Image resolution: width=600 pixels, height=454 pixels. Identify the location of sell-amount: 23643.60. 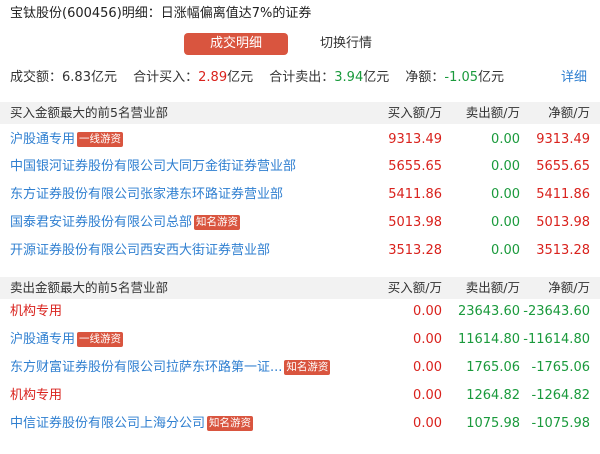
(488, 311).